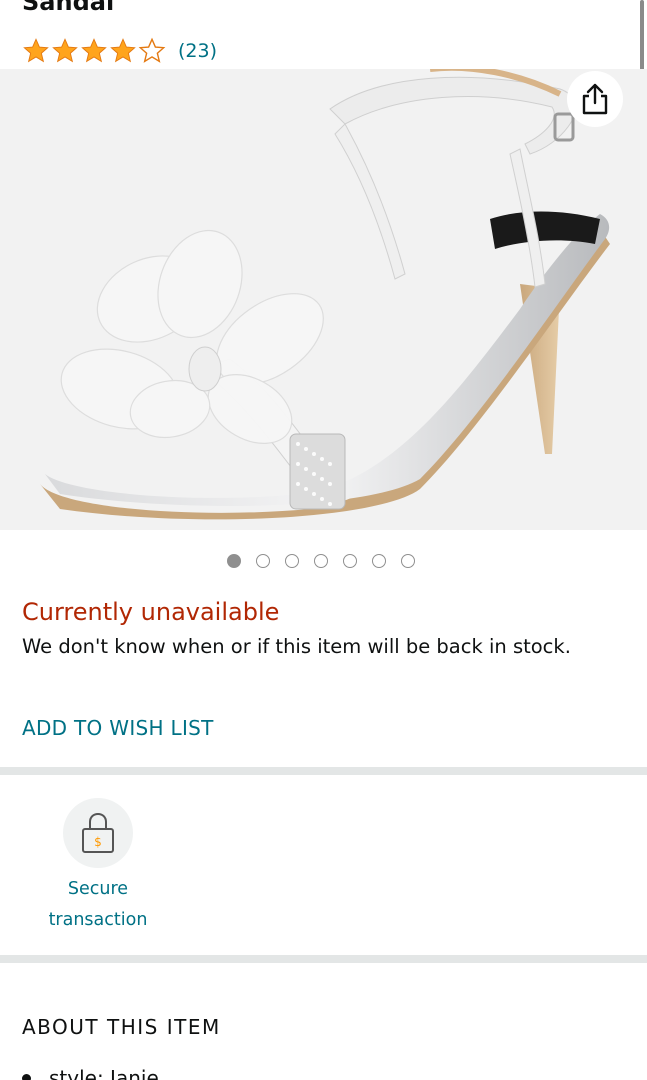  I want to click on about-bullet: style: Janie, so click(90, 1073).